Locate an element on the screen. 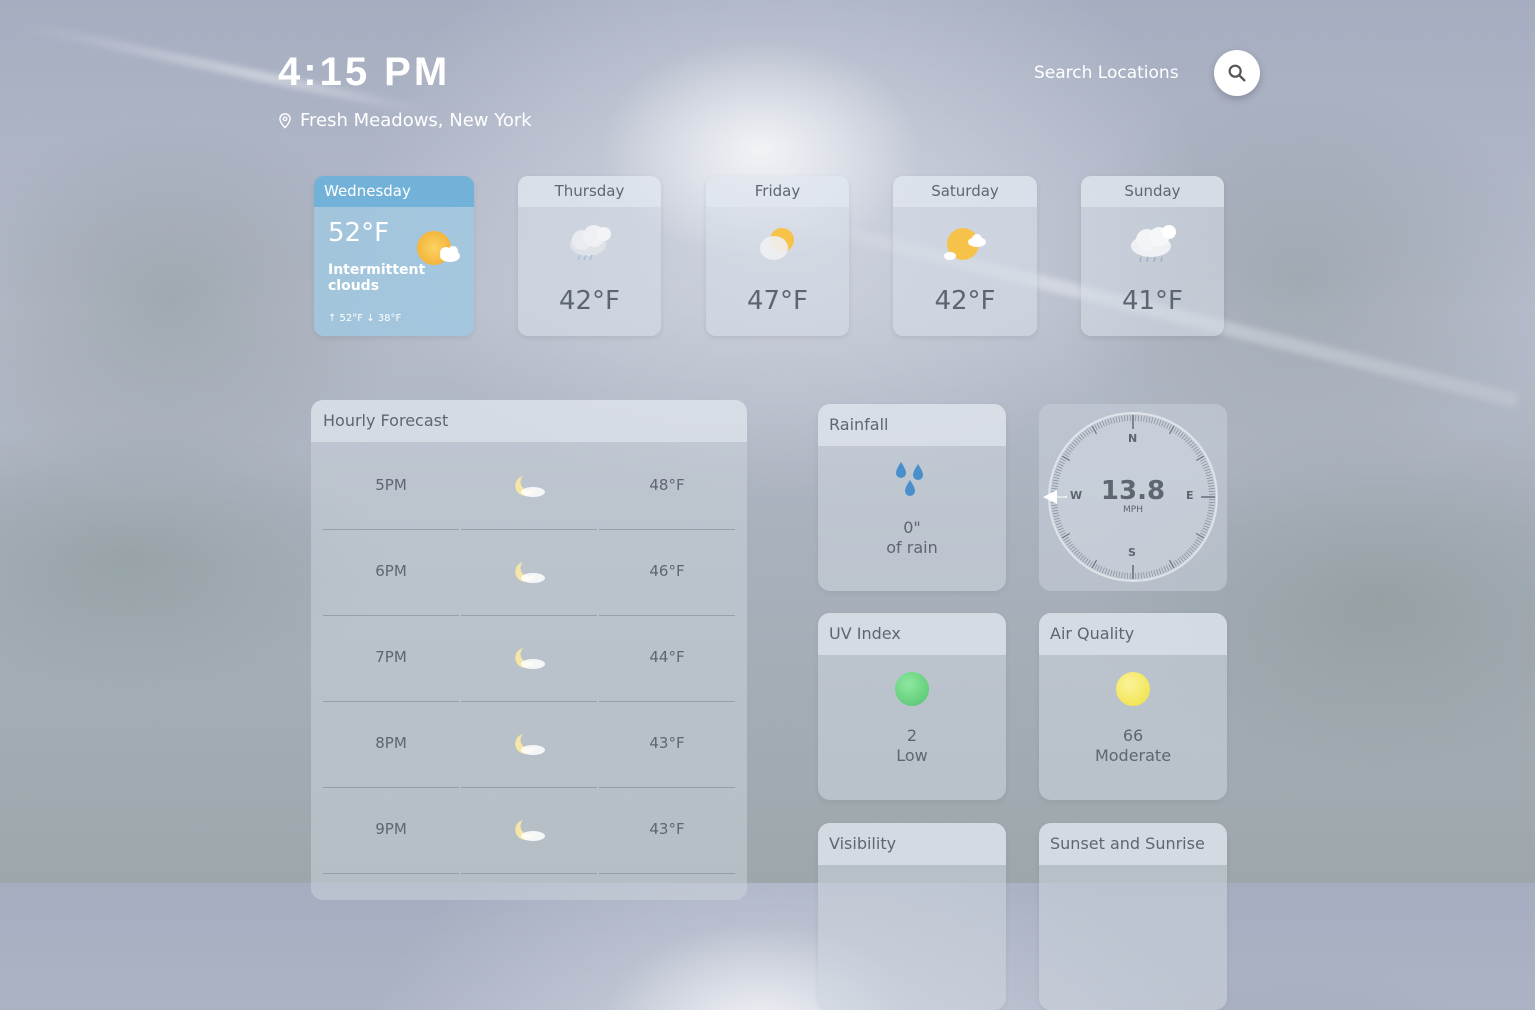 The image size is (1535, 1010). search-locations-label: Search Locations is located at coordinates (1106, 73).